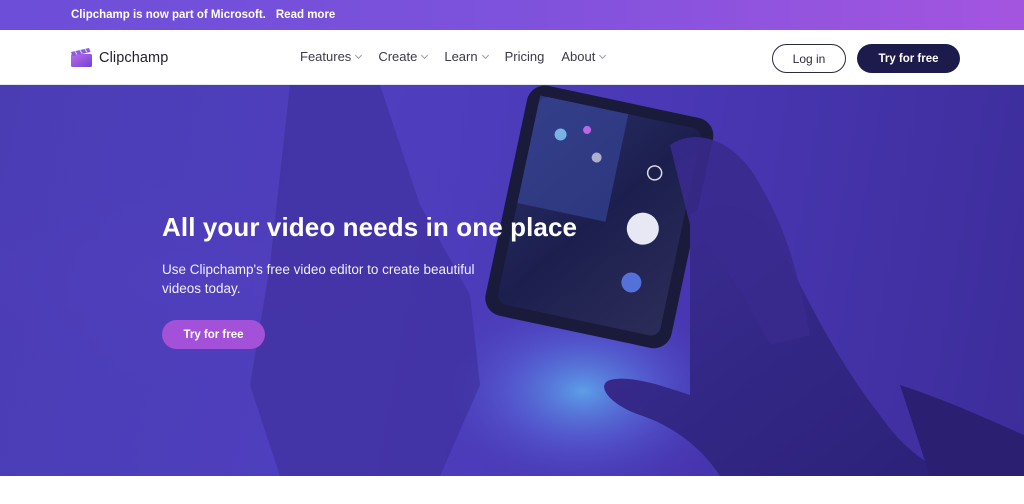 The image size is (1024, 504). What do you see at coordinates (81, 57) in the screenshot?
I see `clipchamp-logo-icon` at bounding box center [81, 57].